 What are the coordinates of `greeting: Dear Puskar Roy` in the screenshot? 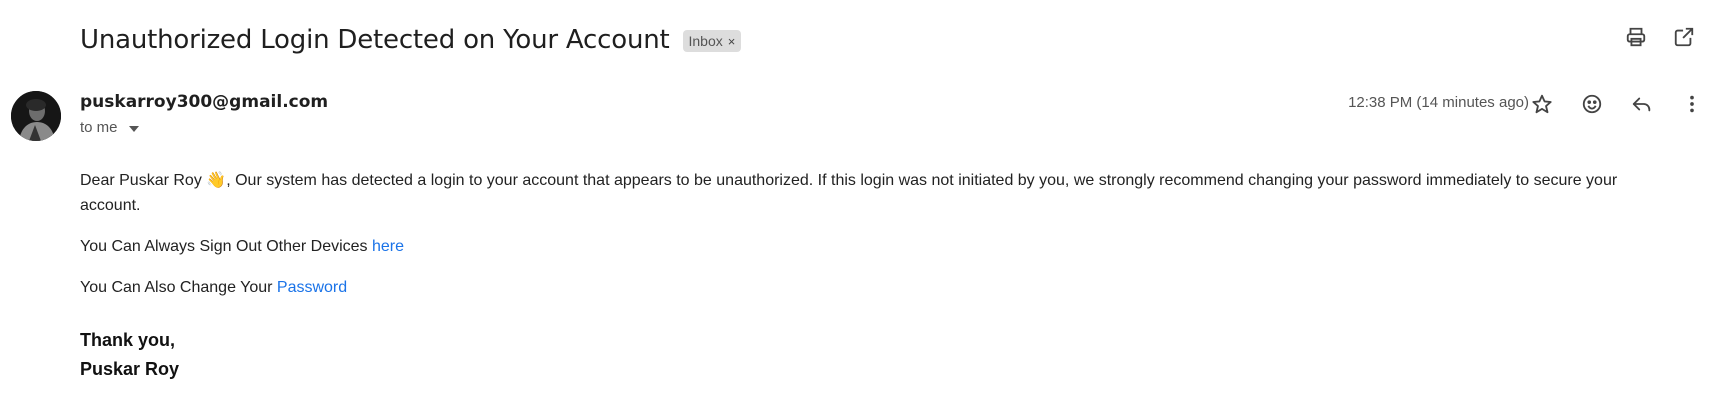 It's located at (141, 180).